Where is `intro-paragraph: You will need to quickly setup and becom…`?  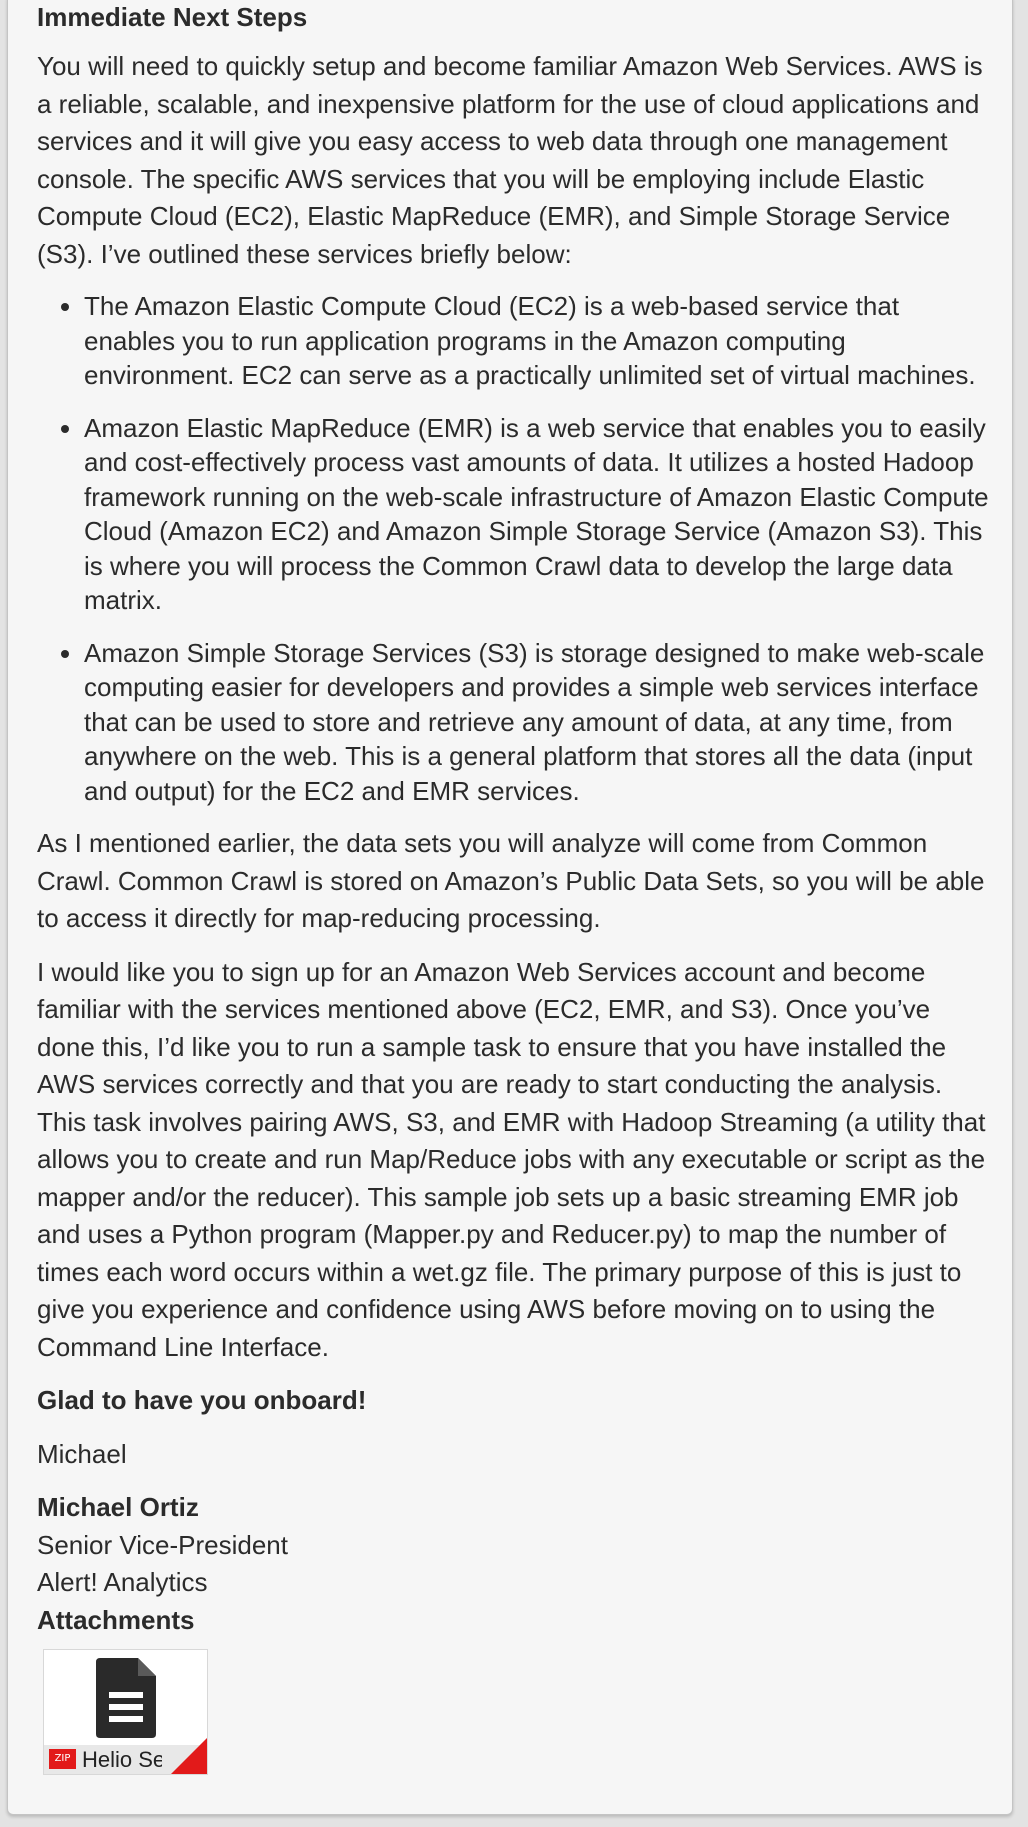
intro-paragraph: You will need to quickly setup and becom… is located at coordinates (510, 160).